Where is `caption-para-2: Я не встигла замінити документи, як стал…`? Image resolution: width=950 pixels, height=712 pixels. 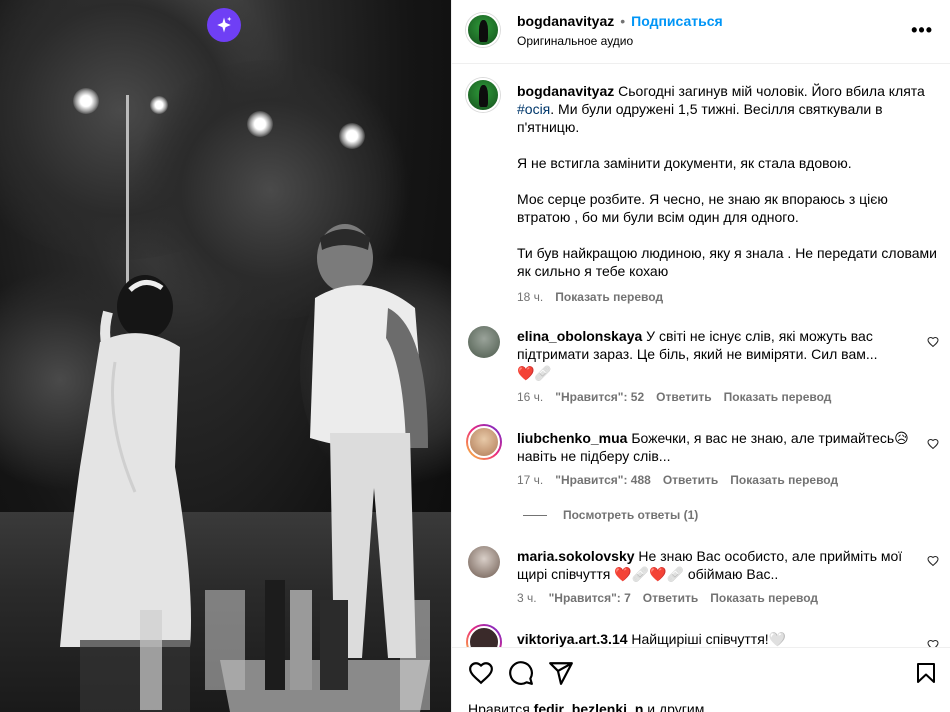 caption-para-2: Я не встигла замінити документи, як стал… is located at coordinates (684, 163).